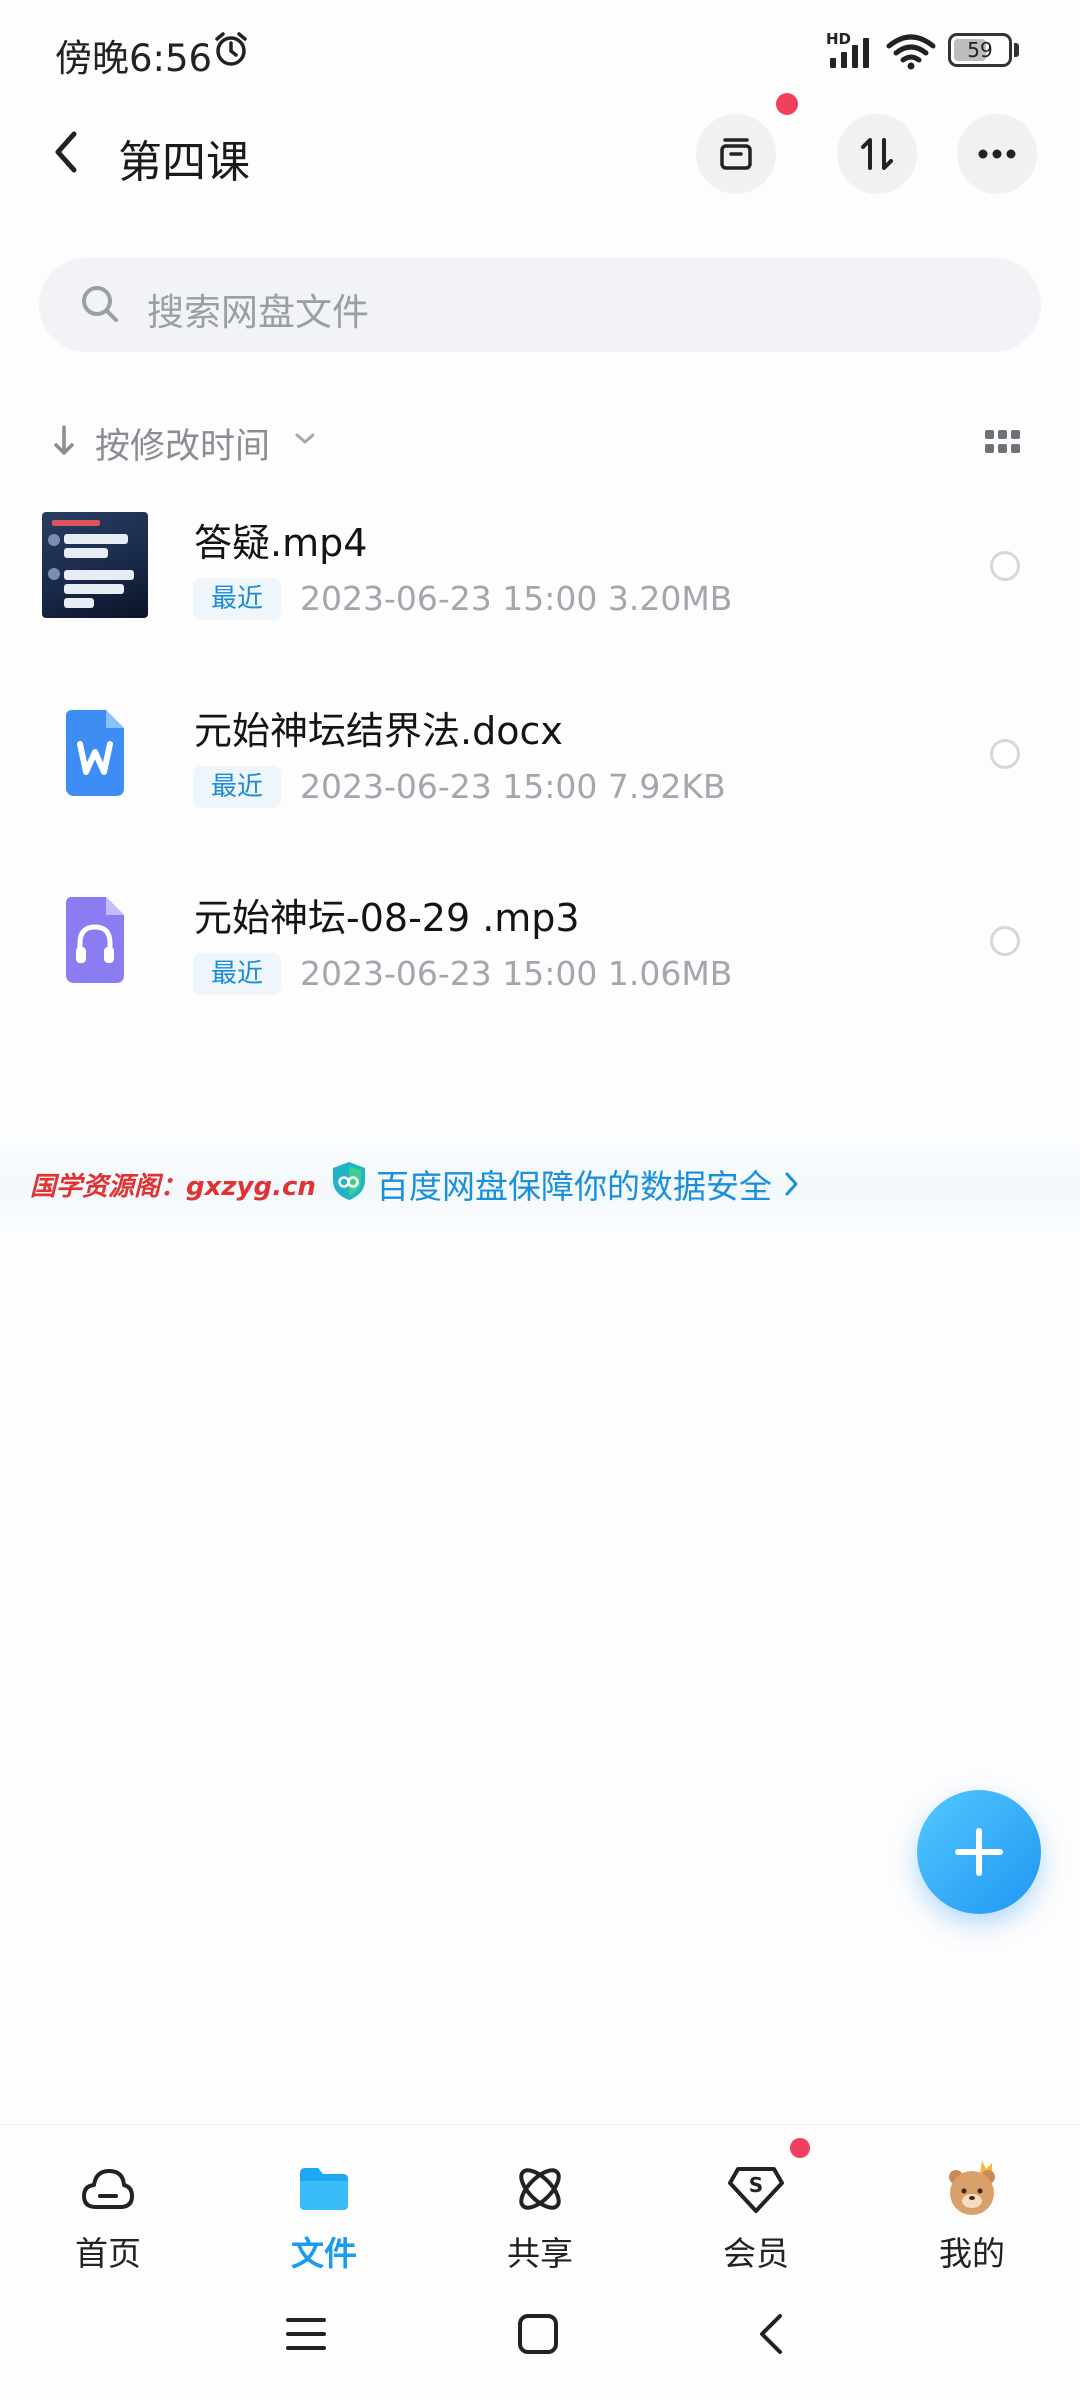 Image resolution: width=1080 pixels, height=2400 pixels. What do you see at coordinates (108, 2253) in the screenshot?
I see `nav-label: 首页` at bounding box center [108, 2253].